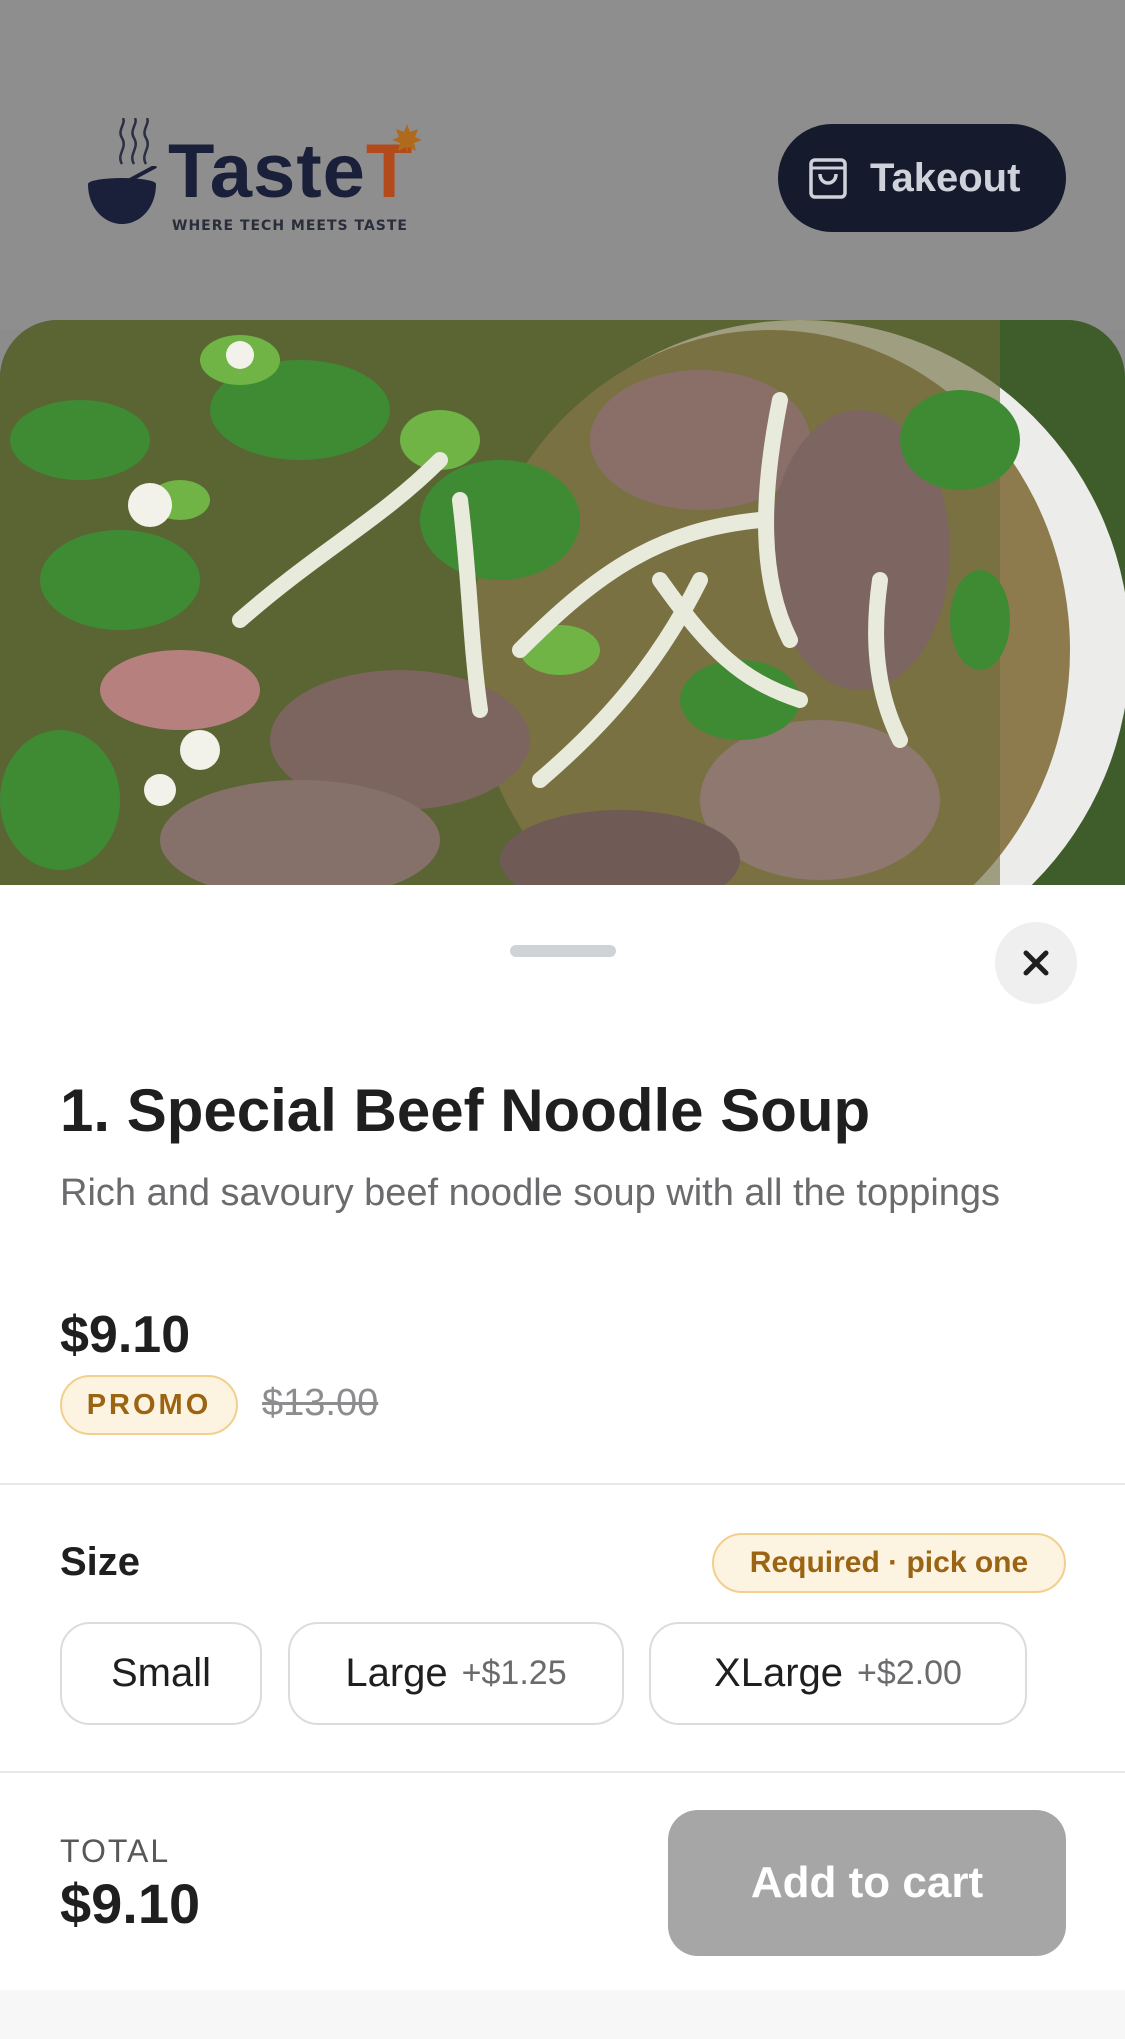 This screenshot has height=2039, width=1125. What do you see at coordinates (456, 1673) in the screenshot?
I see `size-option-large: Large +$1.25` at bounding box center [456, 1673].